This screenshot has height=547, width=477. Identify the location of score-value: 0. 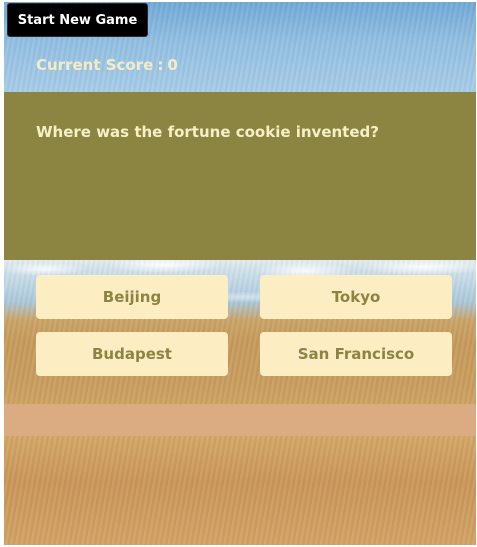
(172, 65).